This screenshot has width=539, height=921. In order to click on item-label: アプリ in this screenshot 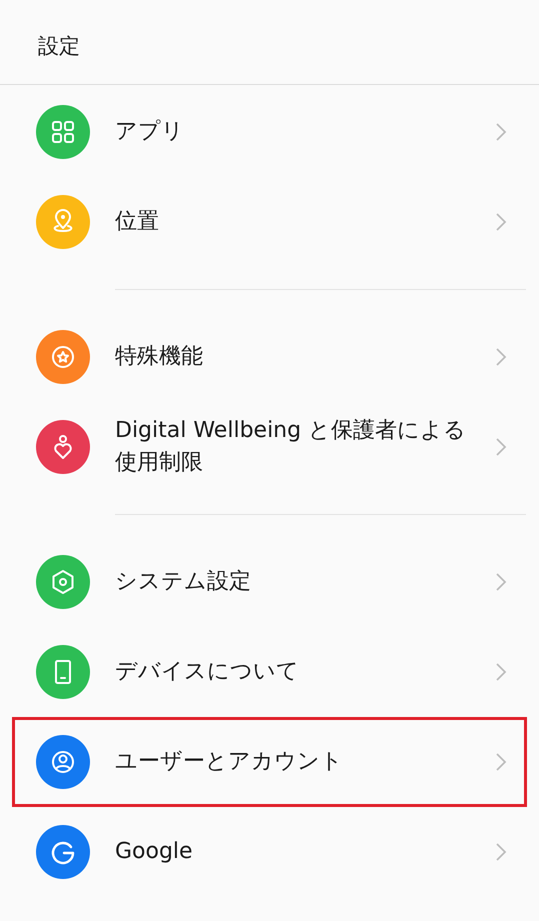, I will do `click(150, 132)`.